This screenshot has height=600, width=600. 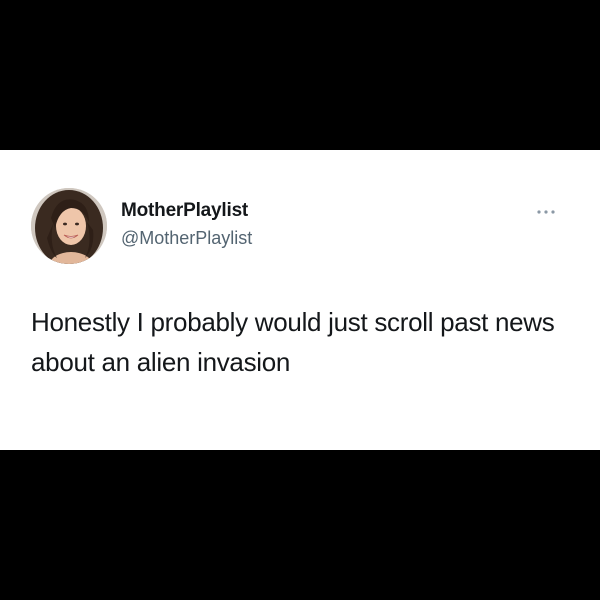 I want to click on avatar-image, so click(x=69, y=226).